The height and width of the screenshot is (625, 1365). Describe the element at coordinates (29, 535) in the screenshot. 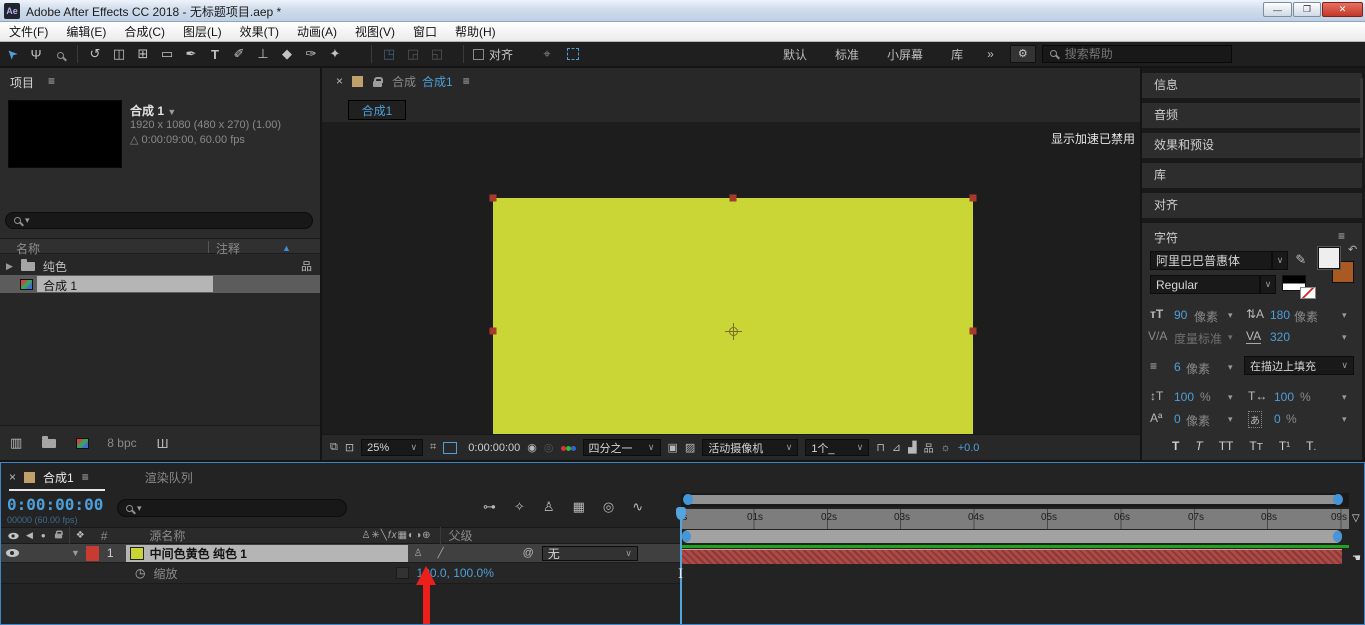

I see `audio-column-icon: ◀` at that location.